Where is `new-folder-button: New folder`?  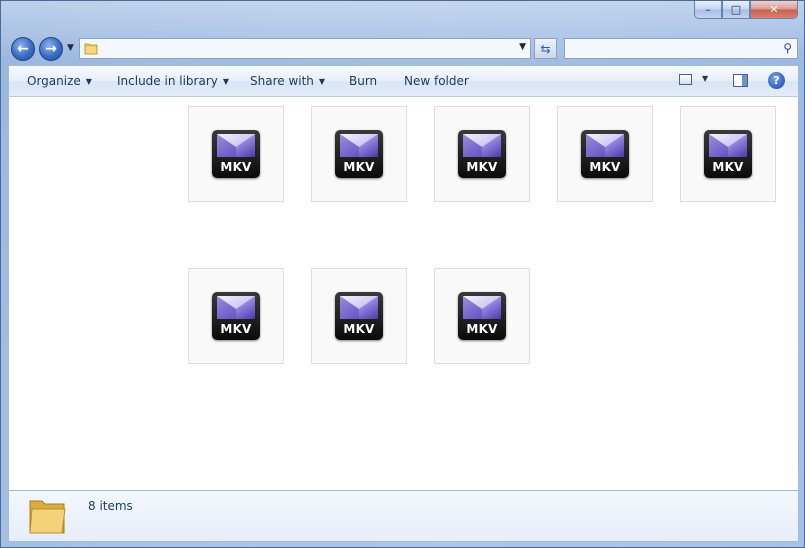 new-folder-button: New folder is located at coordinates (436, 81).